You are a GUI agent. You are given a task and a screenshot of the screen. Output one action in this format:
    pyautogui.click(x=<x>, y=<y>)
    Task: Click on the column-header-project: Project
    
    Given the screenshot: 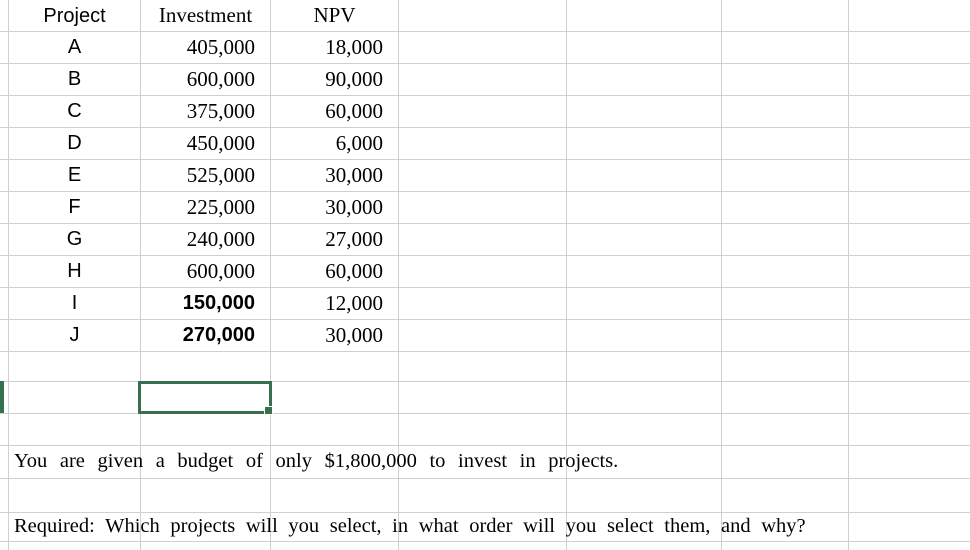 What is the action you would take?
    pyautogui.click(x=74, y=15)
    